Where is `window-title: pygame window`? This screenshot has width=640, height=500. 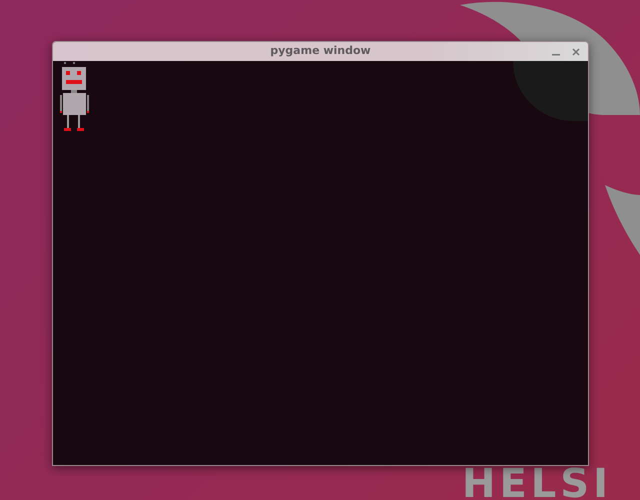 window-title: pygame window is located at coordinates (320, 51).